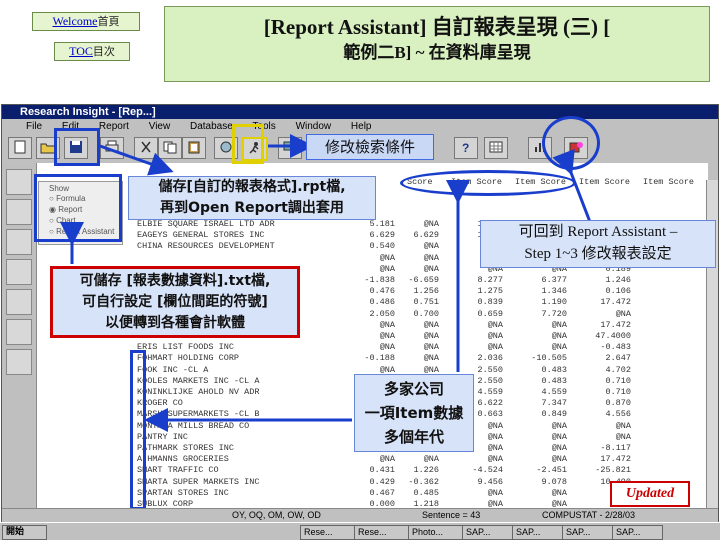 The height and width of the screenshot is (540, 720). What do you see at coordinates (598, 254) in the screenshot?
I see `return-ra-line2: Step 1~3 修改報表設定` at bounding box center [598, 254].